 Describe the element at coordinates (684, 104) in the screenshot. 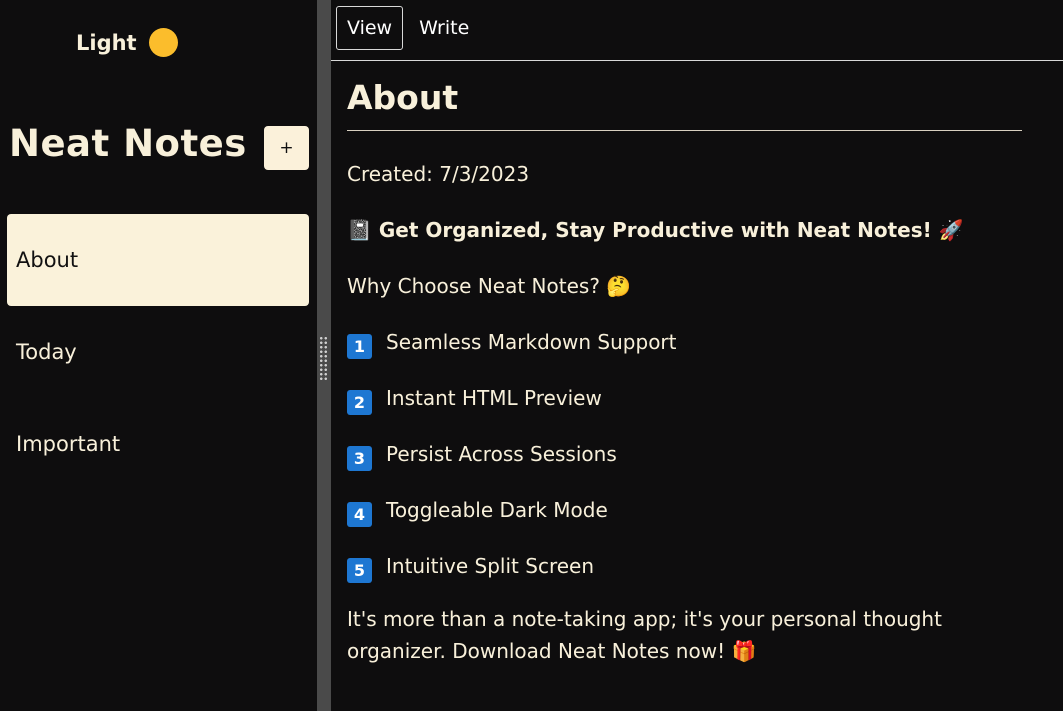

I see `note-title: About` at that location.